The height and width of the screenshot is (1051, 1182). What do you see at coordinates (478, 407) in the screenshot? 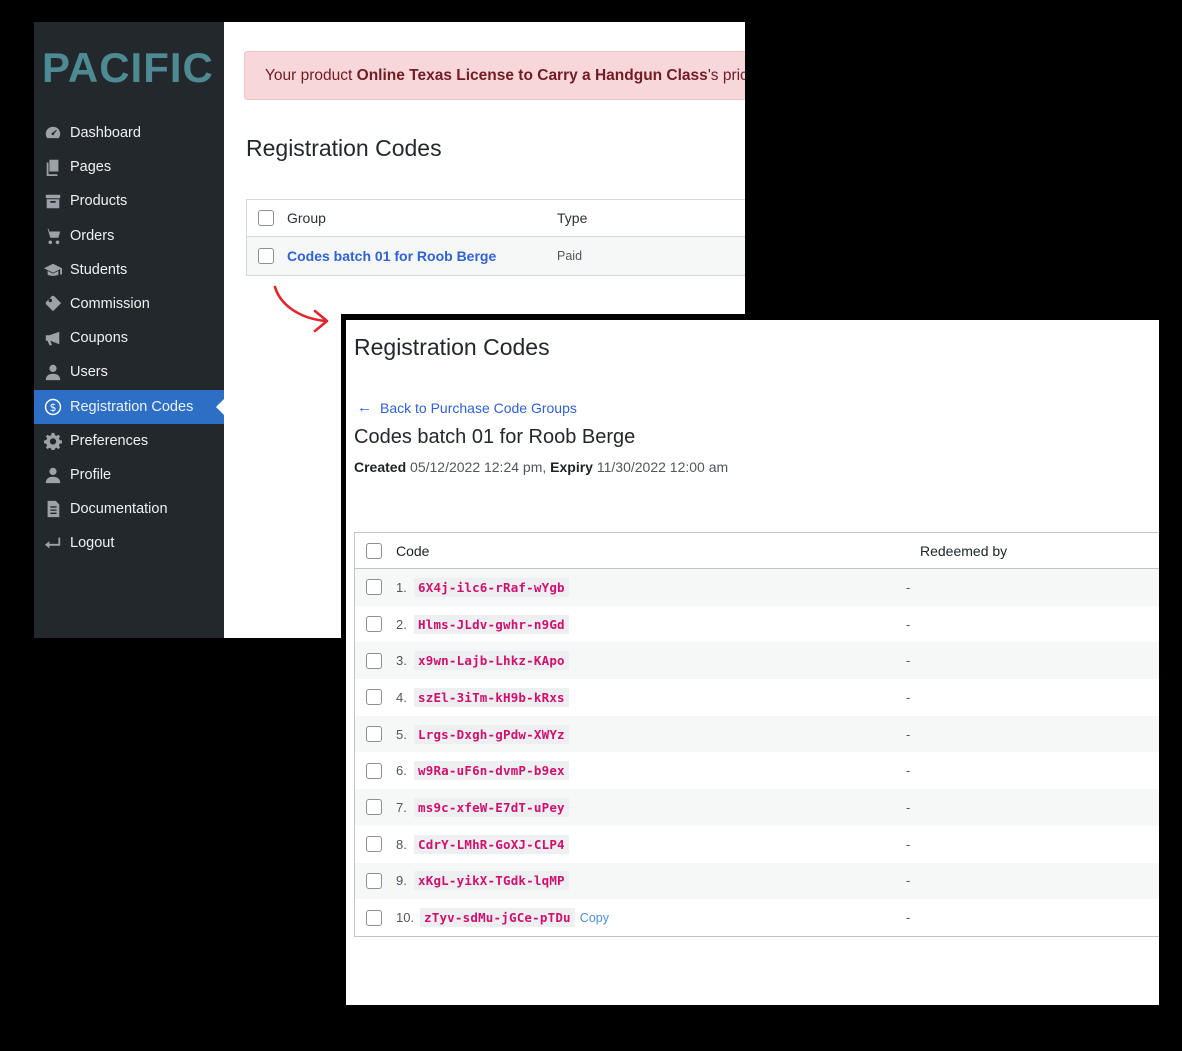
I see `back-link-label: Back to Purchase Code Groups` at bounding box center [478, 407].